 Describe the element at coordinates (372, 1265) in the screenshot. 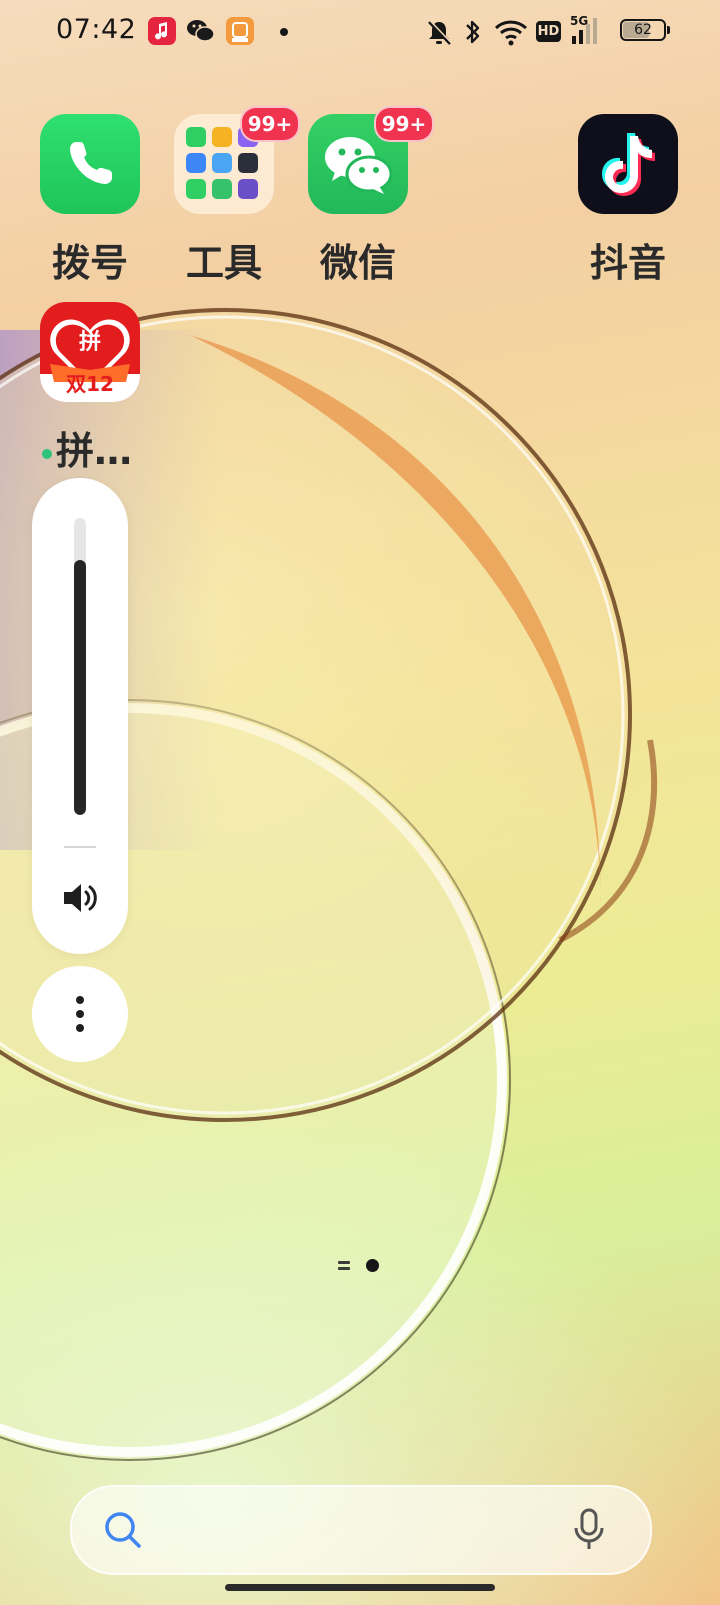

I see `page-dot-current` at that location.